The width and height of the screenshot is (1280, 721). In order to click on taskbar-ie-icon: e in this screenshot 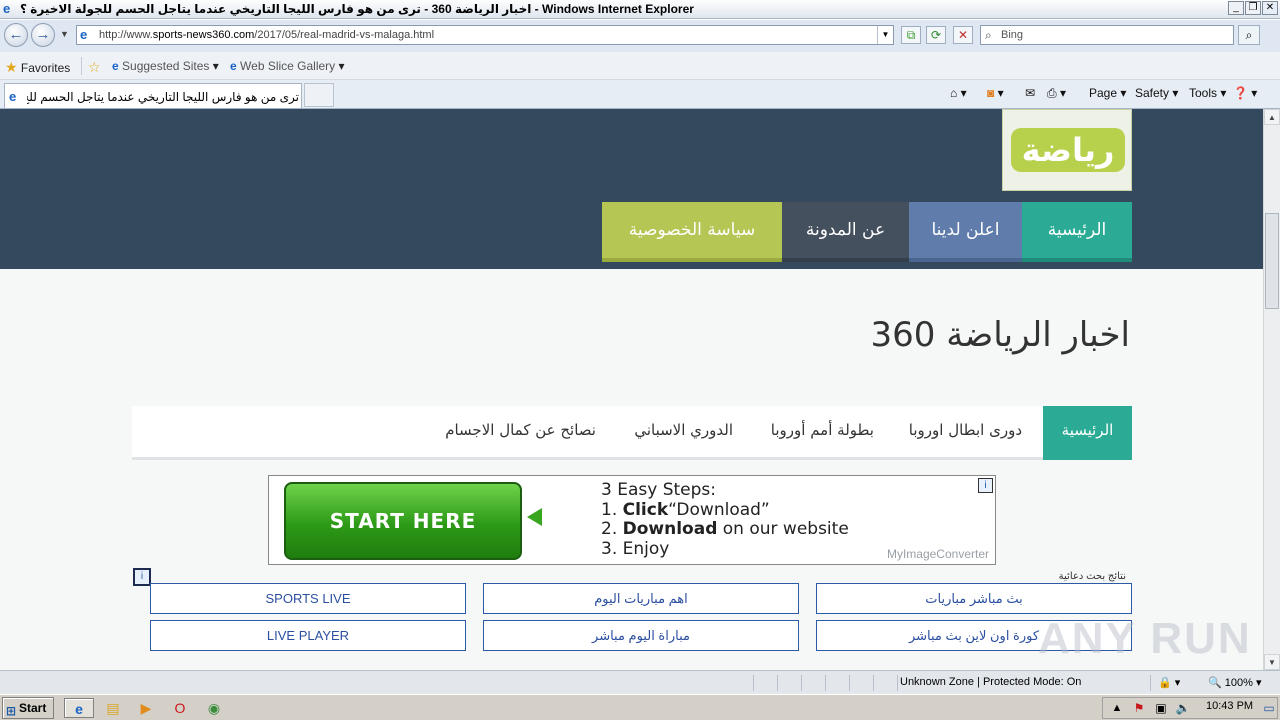, I will do `click(79, 708)`.